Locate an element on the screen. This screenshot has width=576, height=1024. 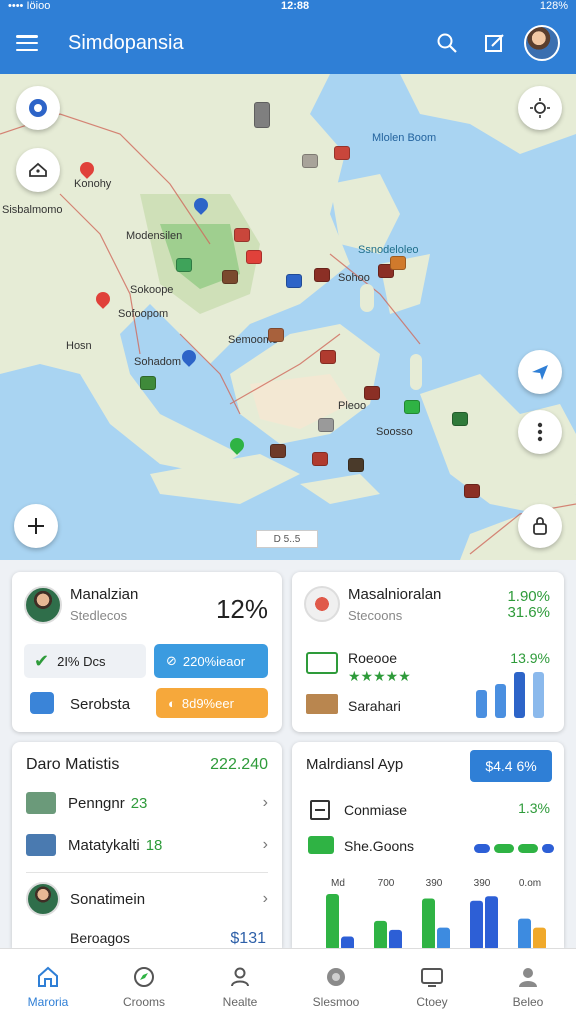
map-label: Soosso is located at coordinates (394, 432).